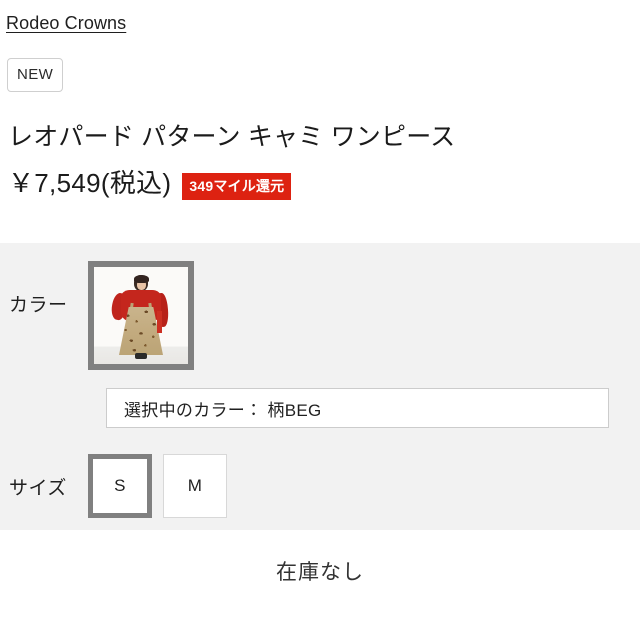 The height and width of the screenshot is (640, 640). I want to click on color-label: カラー, so click(38, 305).